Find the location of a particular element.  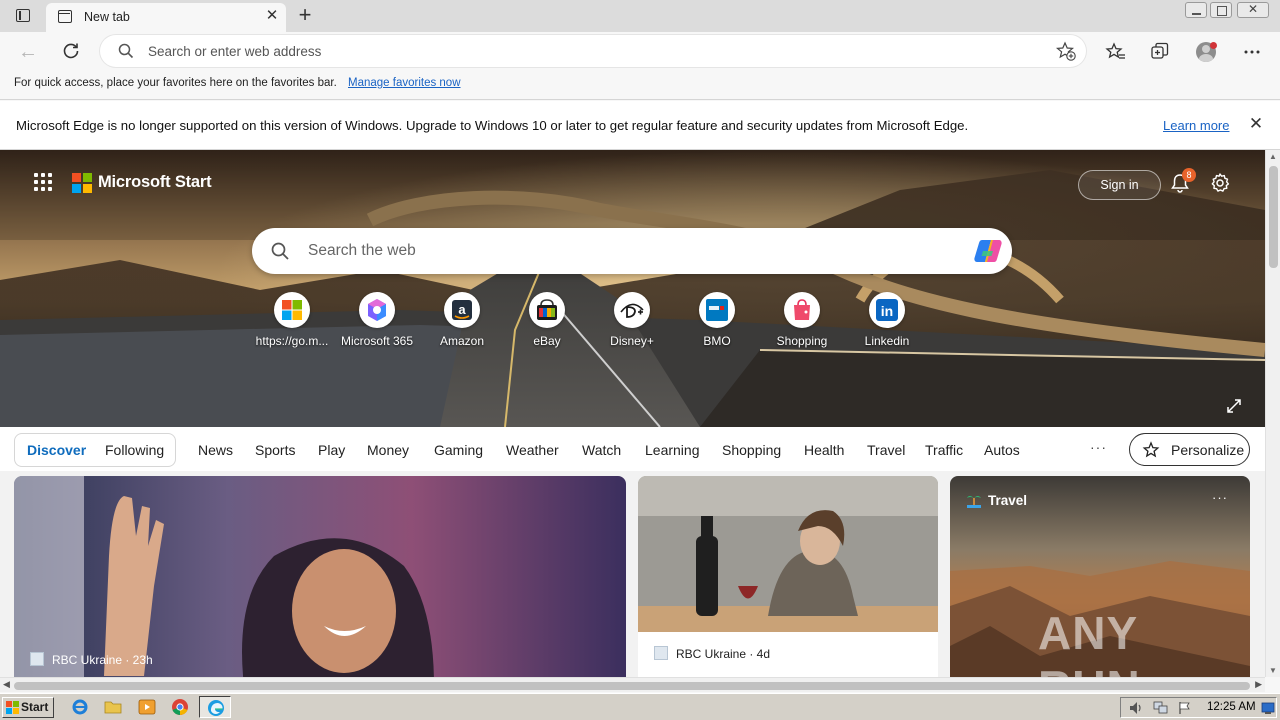

disney-plus-icon is located at coordinates (632, 310).